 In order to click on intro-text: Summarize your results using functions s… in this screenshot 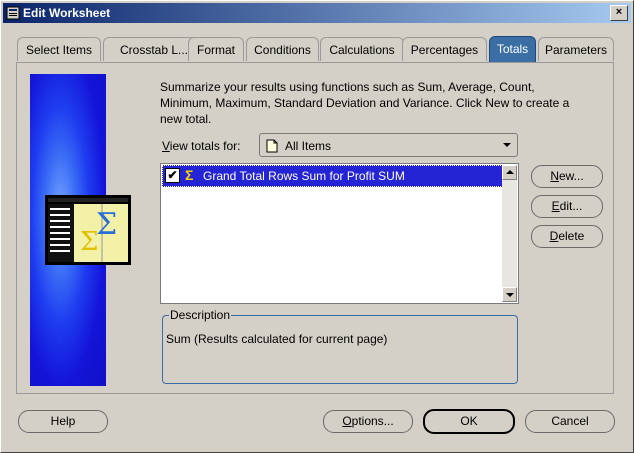, I will do `click(365, 103)`.